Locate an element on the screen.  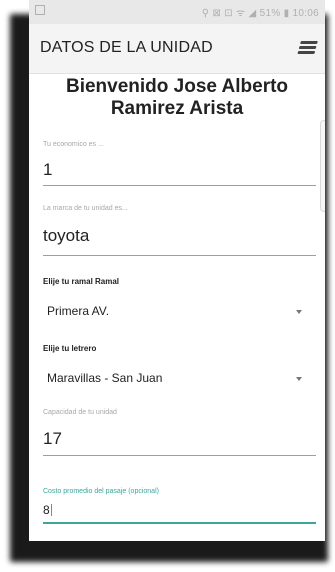
costo-field: Costo promedio del pasaje (opcional) 8 is located at coordinates (179, 508).